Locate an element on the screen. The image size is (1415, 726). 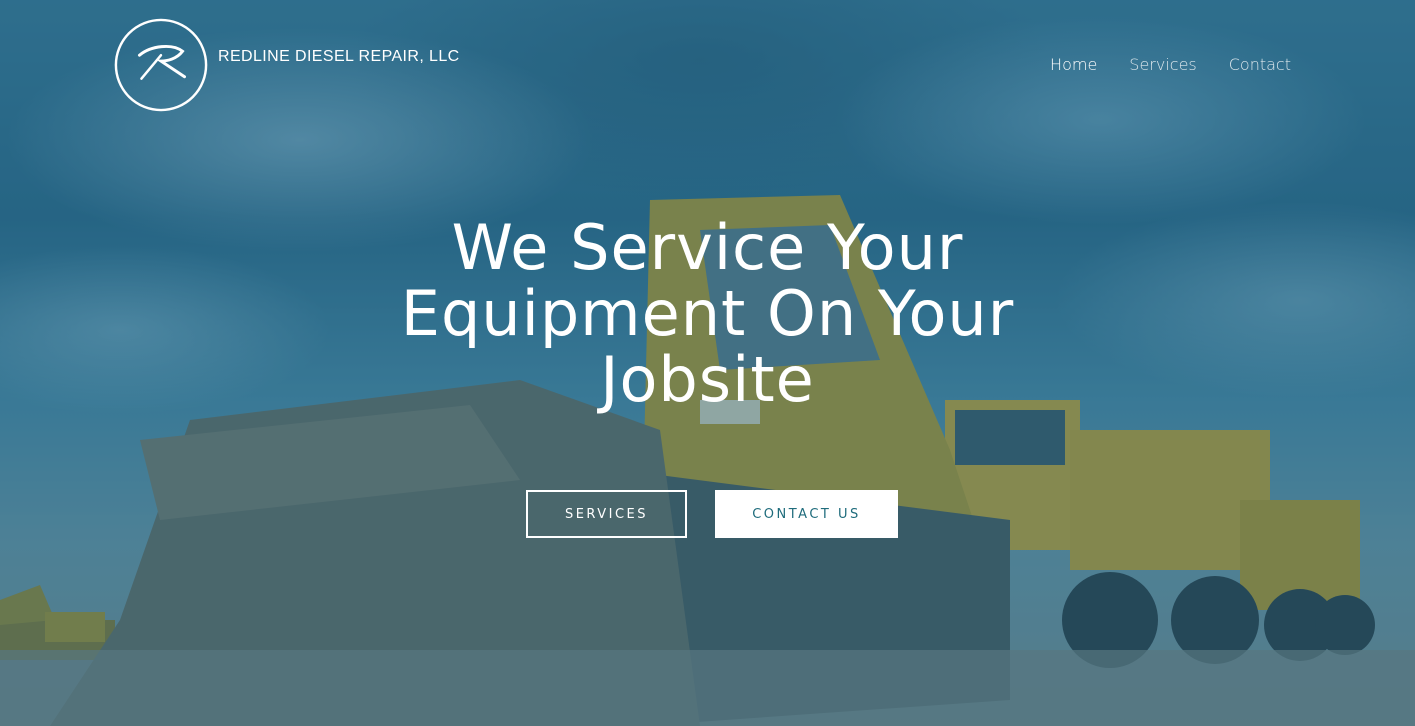
redline-r-monogram-icon is located at coordinates (161, 65).